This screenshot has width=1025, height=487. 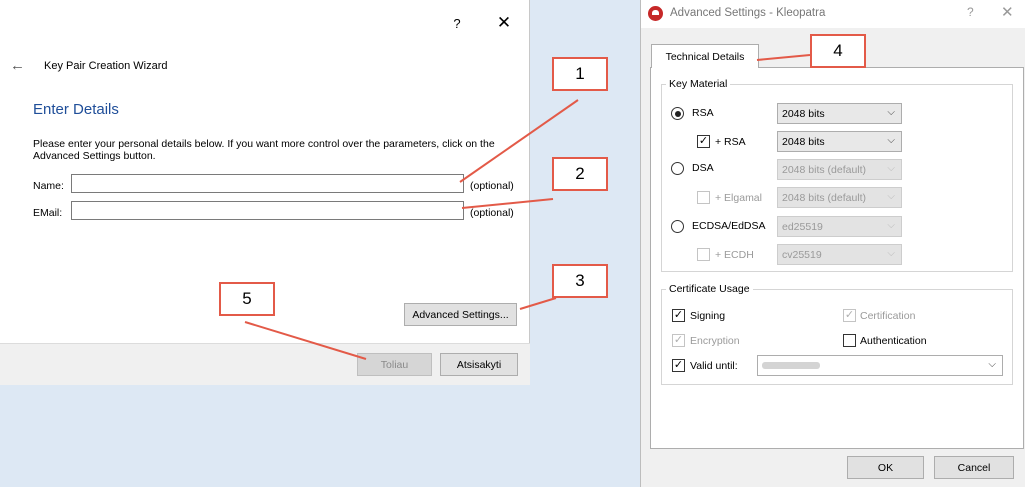 What do you see at coordinates (838, 51) in the screenshot?
I see `callout-4: 4` at bounding box center [838, 51].